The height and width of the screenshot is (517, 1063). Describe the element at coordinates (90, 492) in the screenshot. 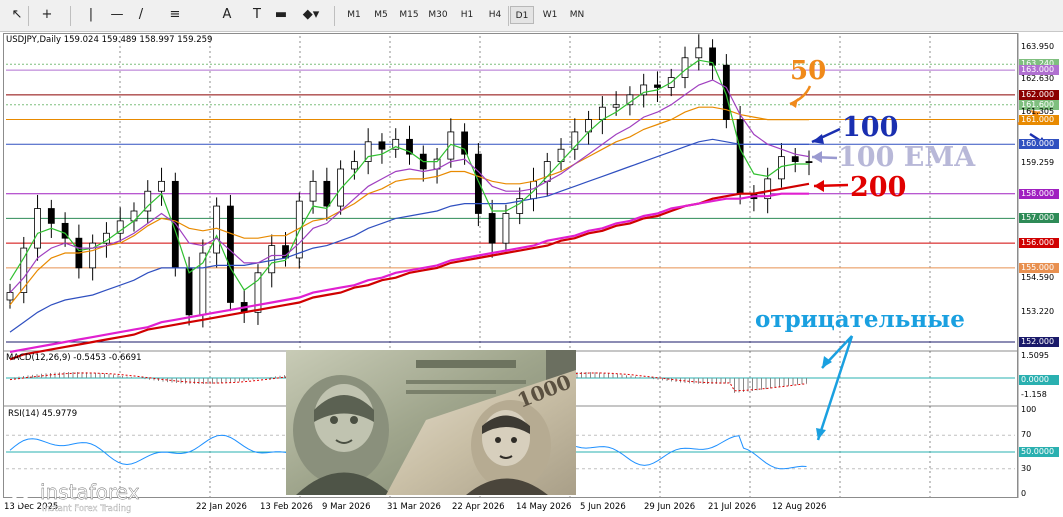

I see `logo-brand-text: instaforex` at that location.